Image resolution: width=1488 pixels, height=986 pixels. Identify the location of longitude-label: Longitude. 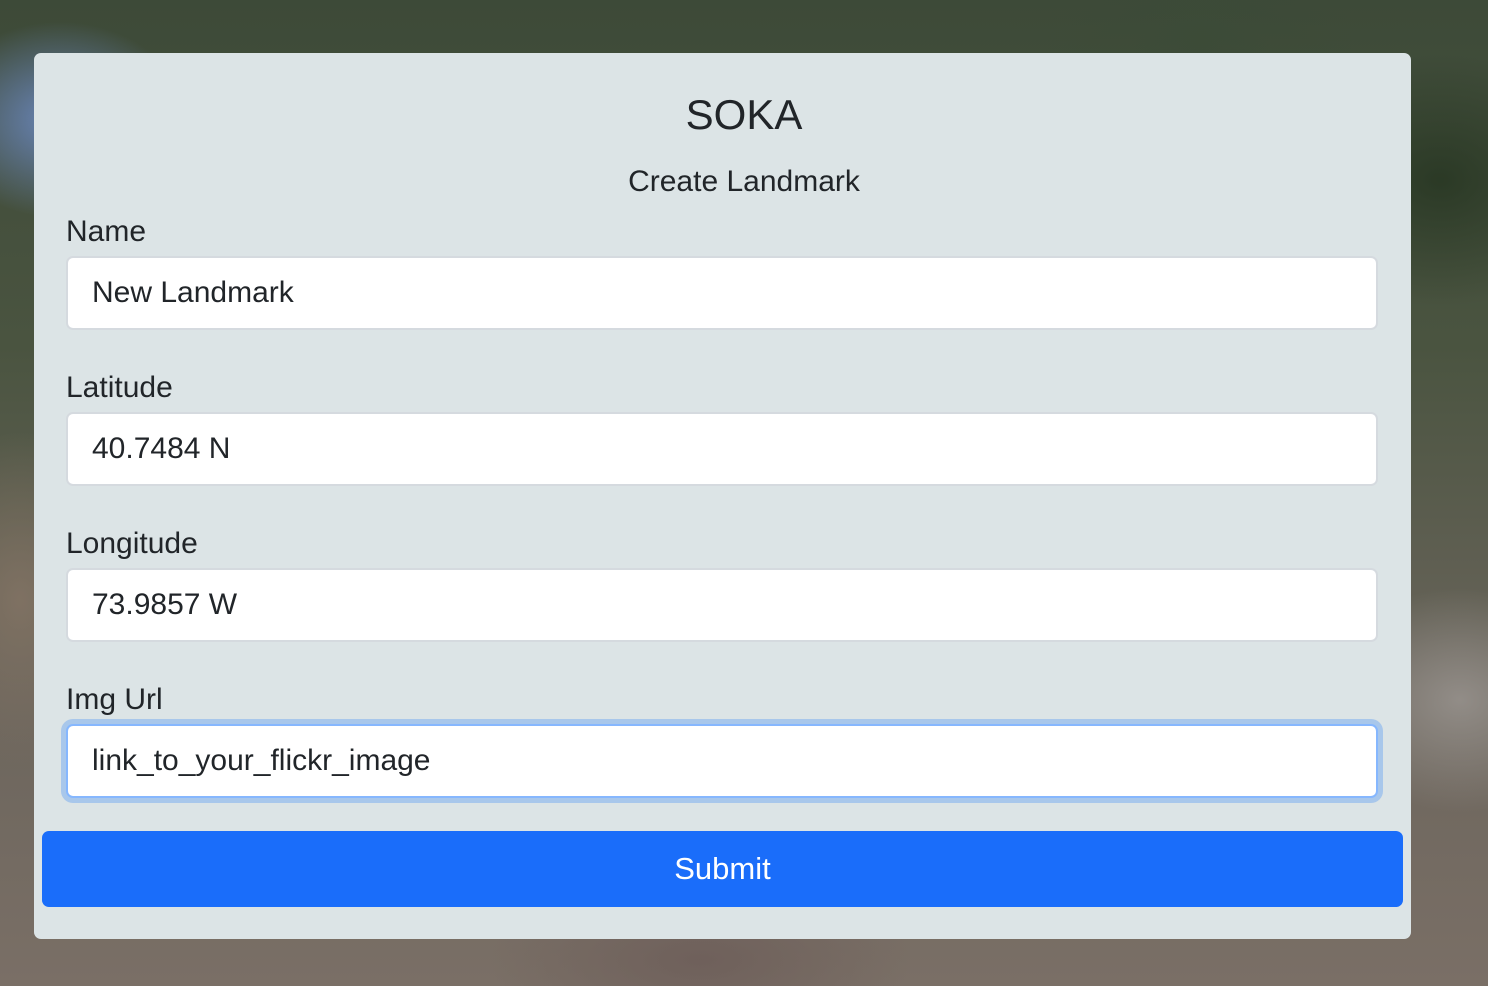
(132, 543).